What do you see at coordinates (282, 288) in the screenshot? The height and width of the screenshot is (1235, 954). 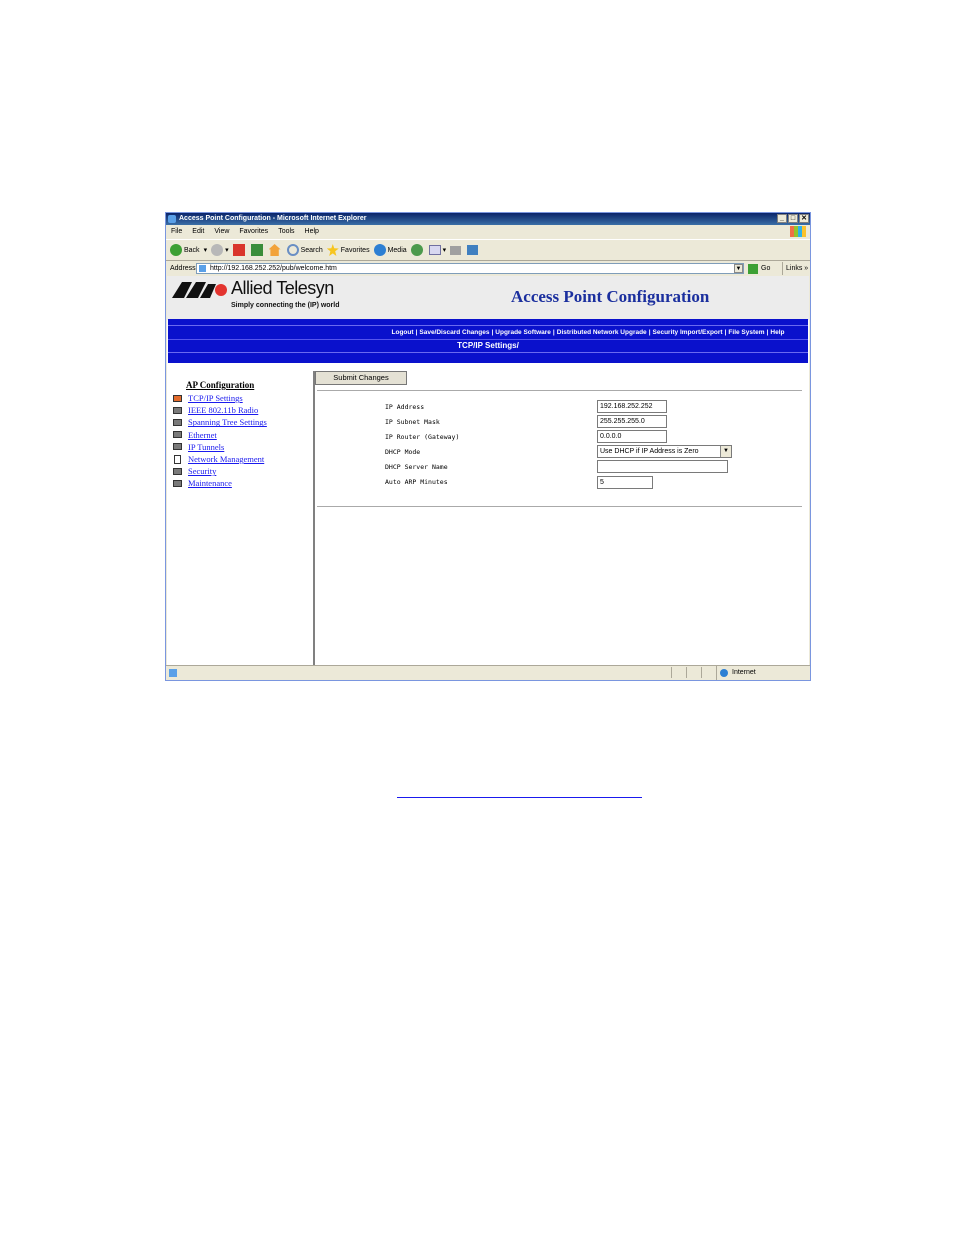 I see `brand-name: Allied Telesyn` at bounding box center [282, 288].